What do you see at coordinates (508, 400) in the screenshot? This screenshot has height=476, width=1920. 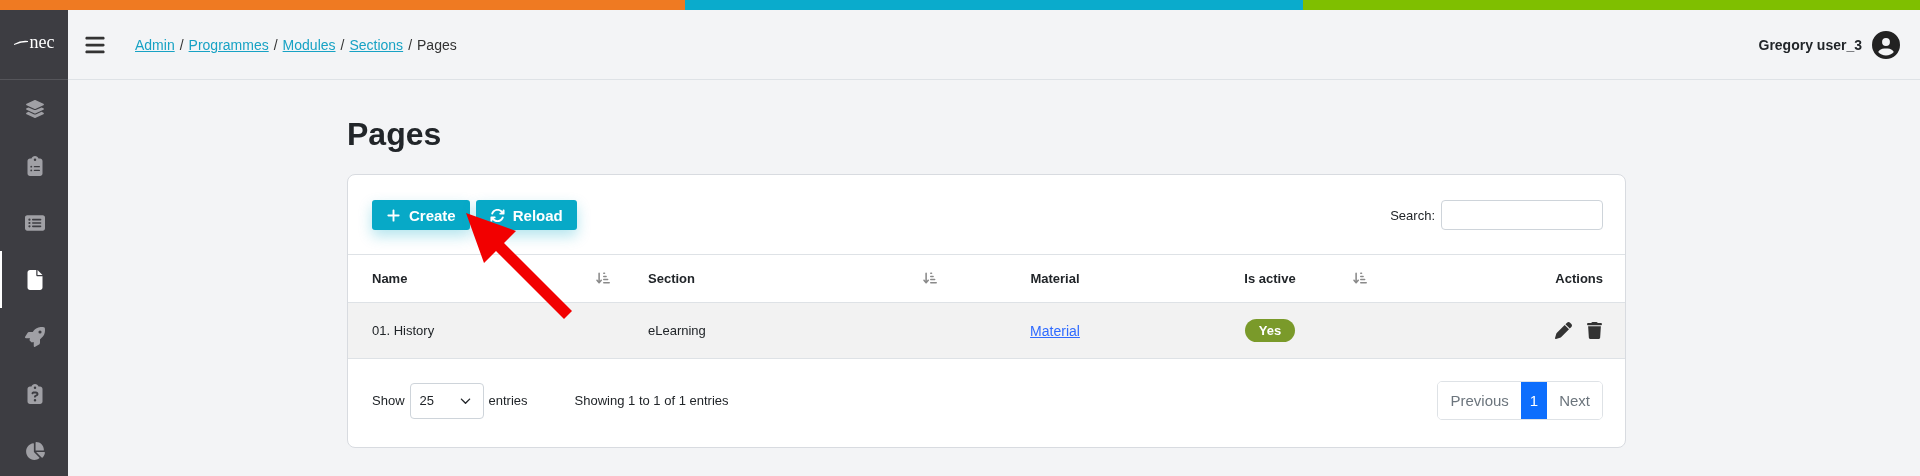 I see `entries-label: entries` at bounding box center [508, 400].